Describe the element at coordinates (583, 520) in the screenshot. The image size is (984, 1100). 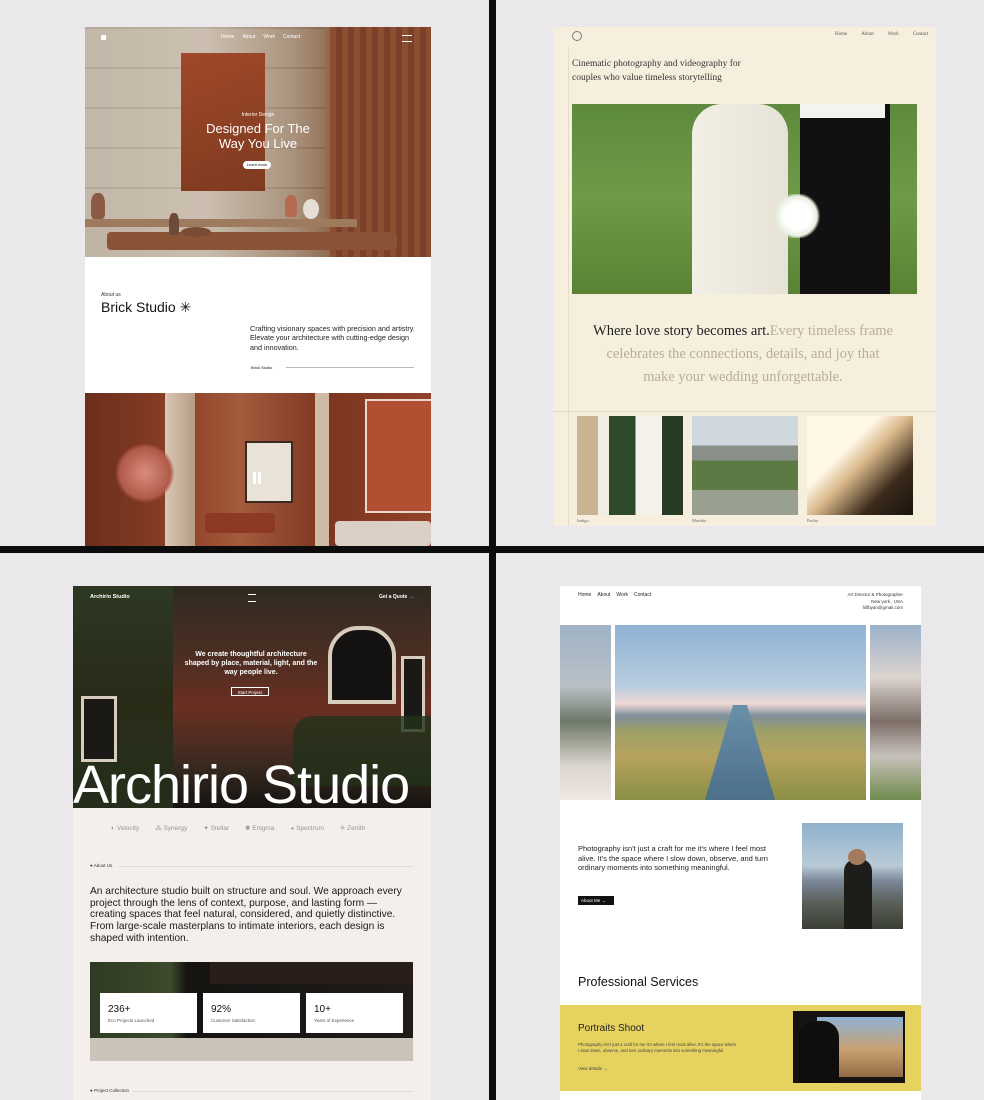
I see `gallery-caption: Indigo` at that location.